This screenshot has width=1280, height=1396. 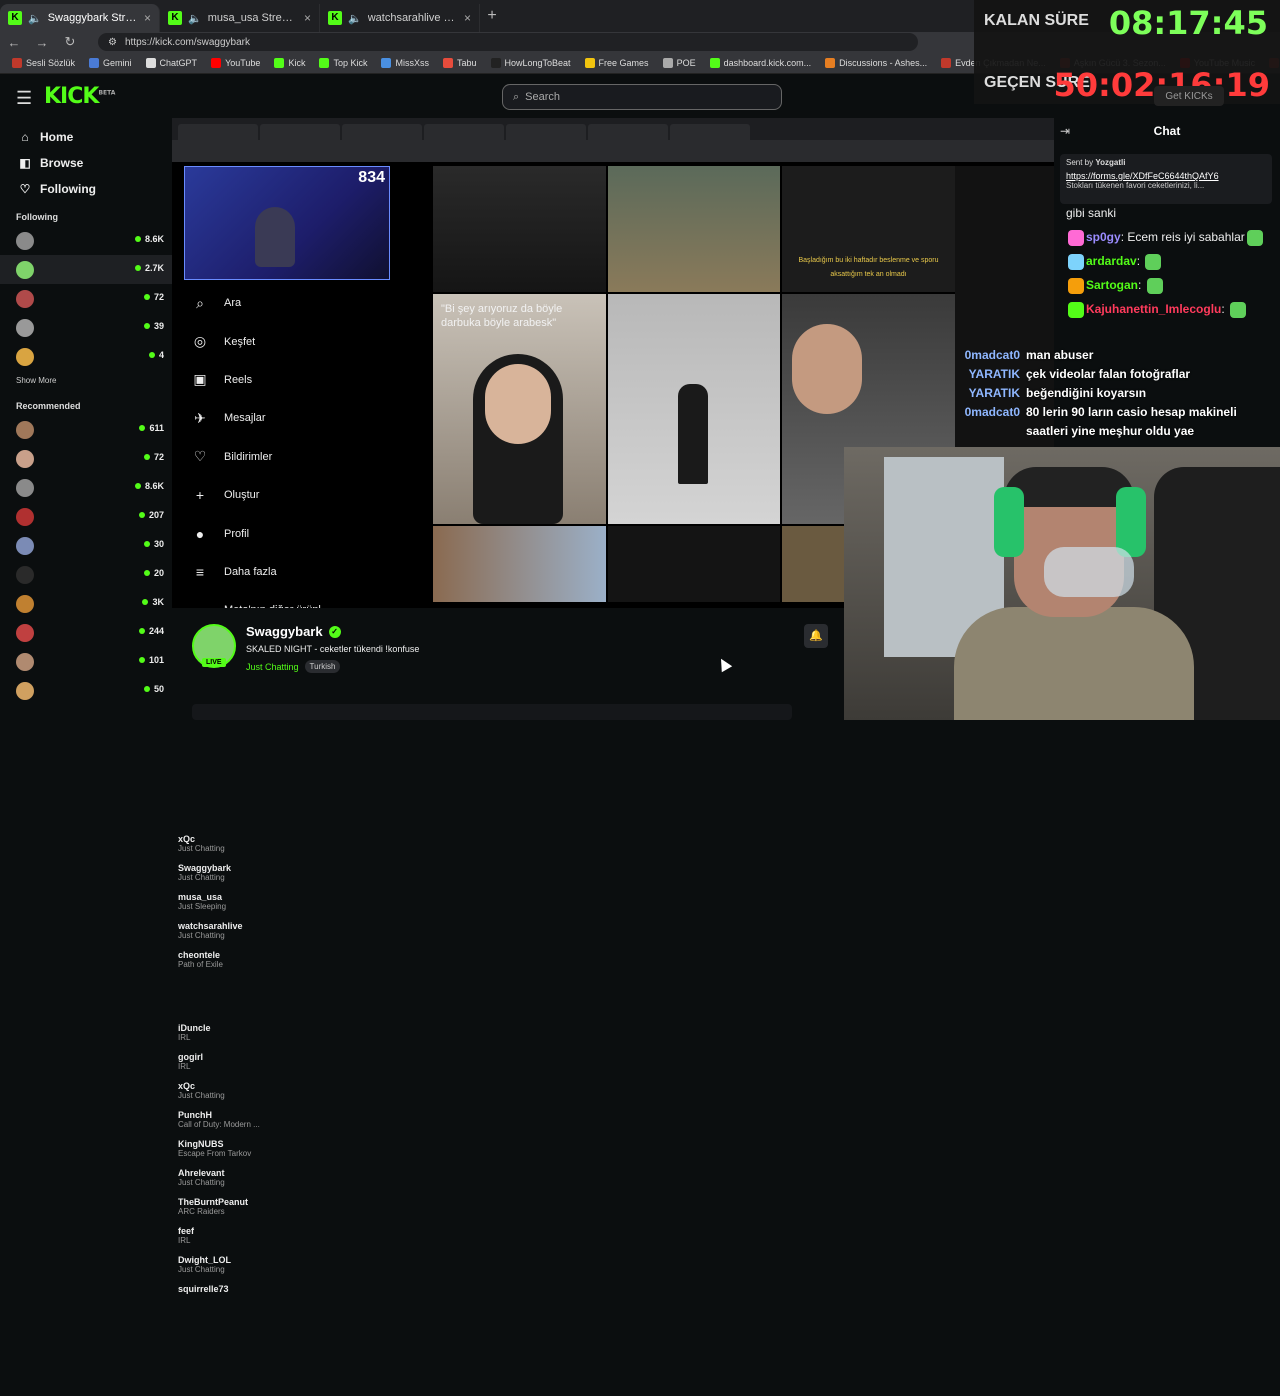 I want to click on notification-bell-icon: 🔔, so click(x=816, y=636).